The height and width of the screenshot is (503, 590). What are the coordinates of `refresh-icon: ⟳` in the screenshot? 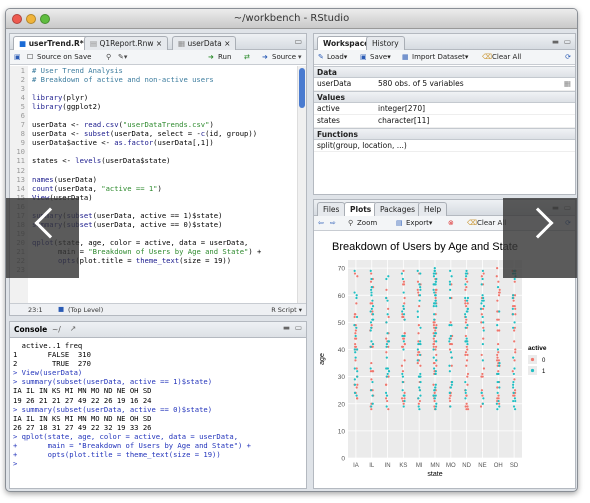 It's located at (568, 57).